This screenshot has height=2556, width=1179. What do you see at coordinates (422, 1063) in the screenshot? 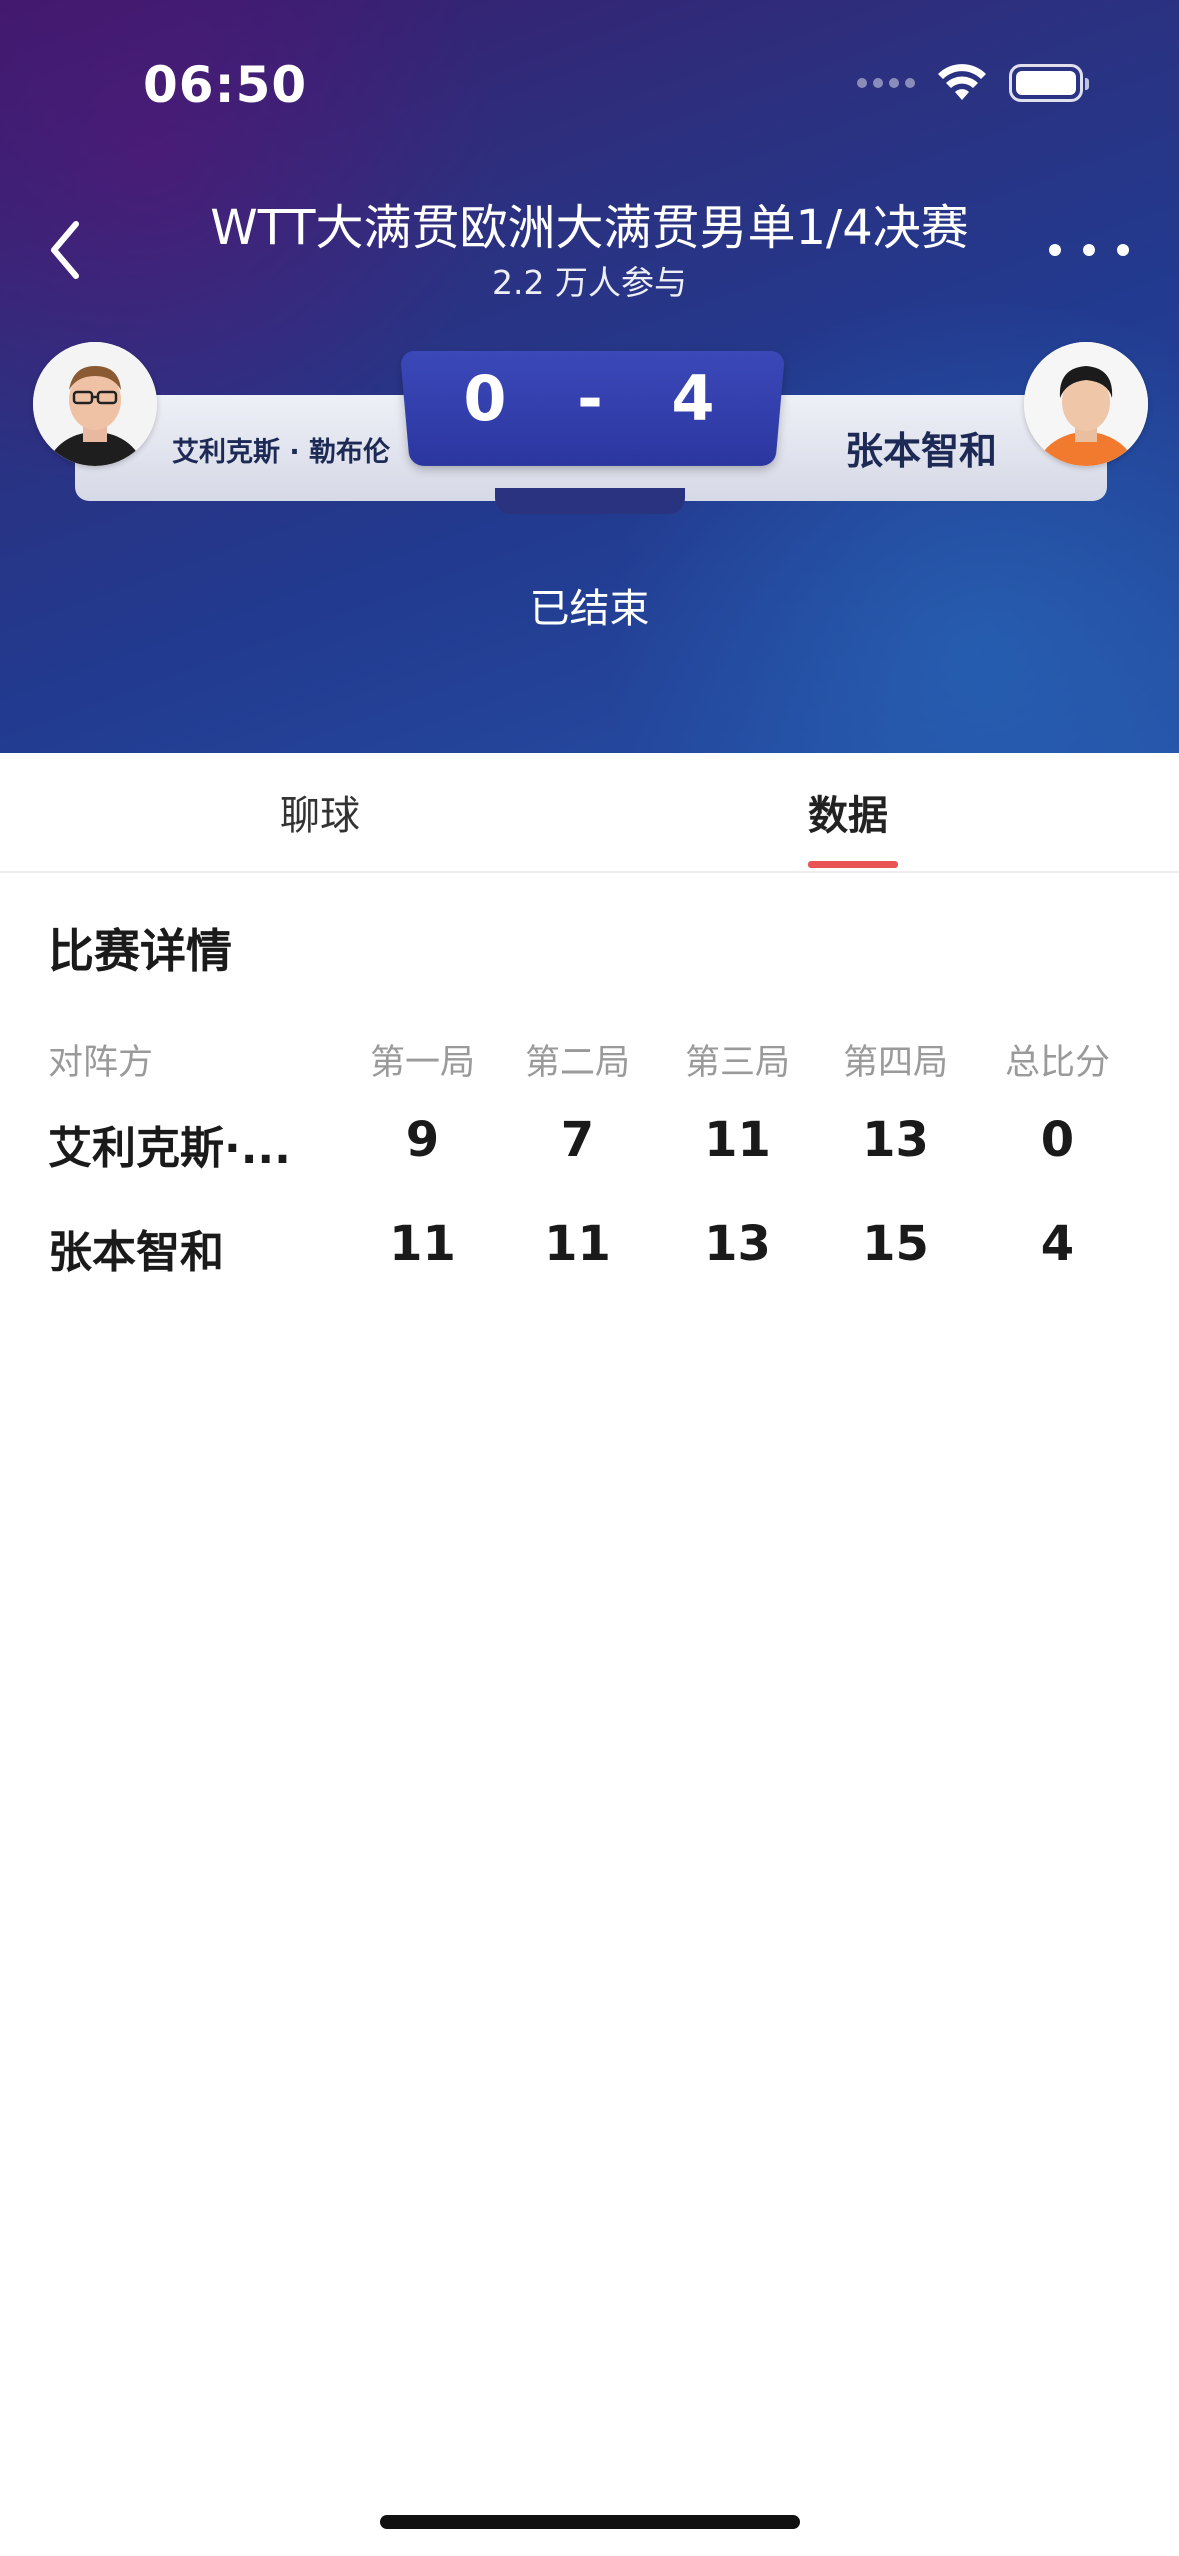
I see `column-header: 第一局` at bounding box center [422, 1063].